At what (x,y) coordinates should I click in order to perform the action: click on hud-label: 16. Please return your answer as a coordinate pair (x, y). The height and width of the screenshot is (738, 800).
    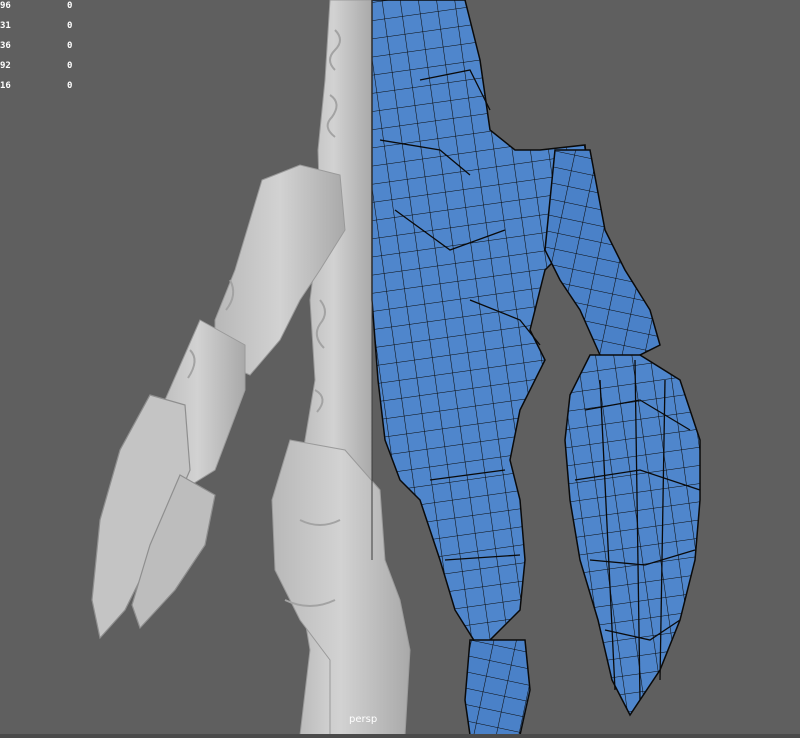
    Looking at the image, I should click on (5, 86).